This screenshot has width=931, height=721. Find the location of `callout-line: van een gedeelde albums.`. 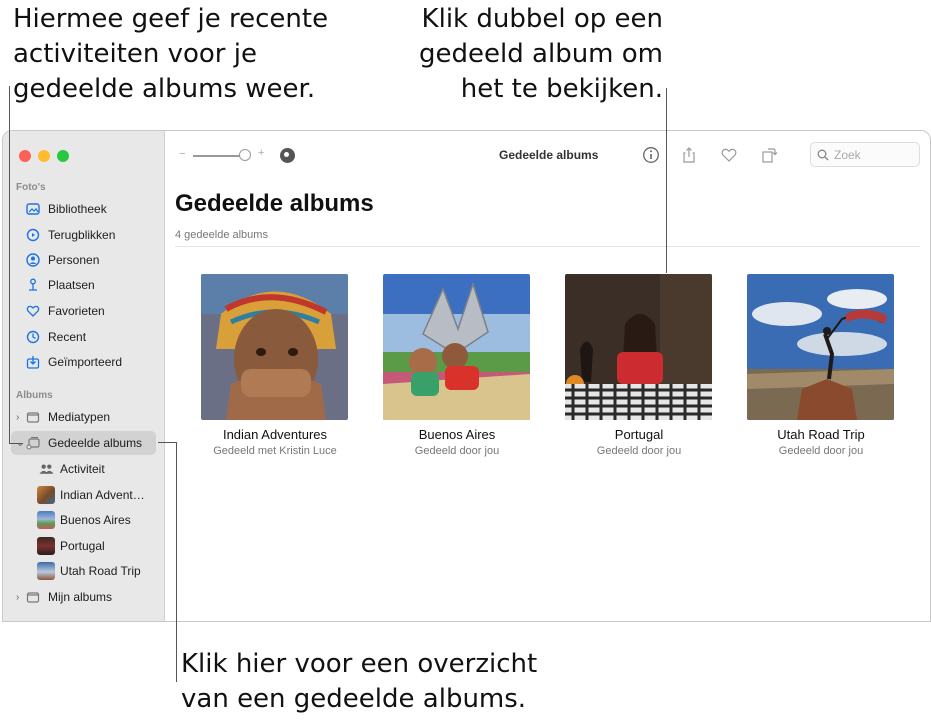

callout-line: van een gedeelde albums. is located at coordinates (354, 699).